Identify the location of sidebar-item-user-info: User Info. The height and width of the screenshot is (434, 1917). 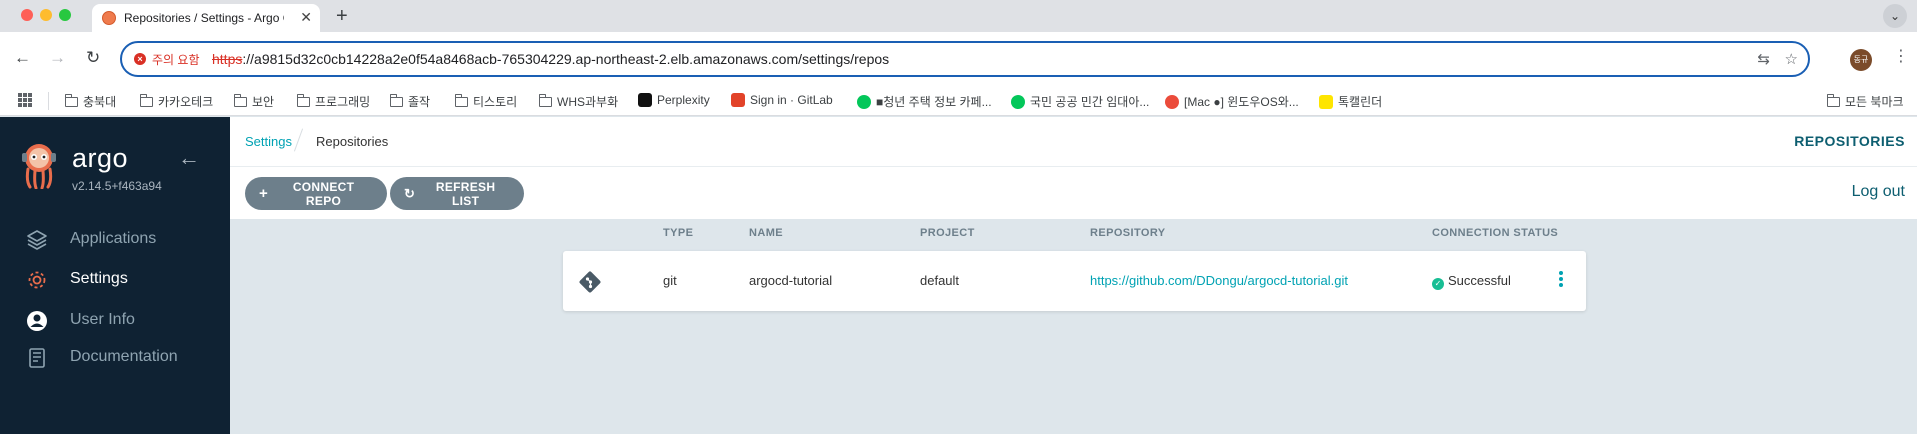
(115, 320).